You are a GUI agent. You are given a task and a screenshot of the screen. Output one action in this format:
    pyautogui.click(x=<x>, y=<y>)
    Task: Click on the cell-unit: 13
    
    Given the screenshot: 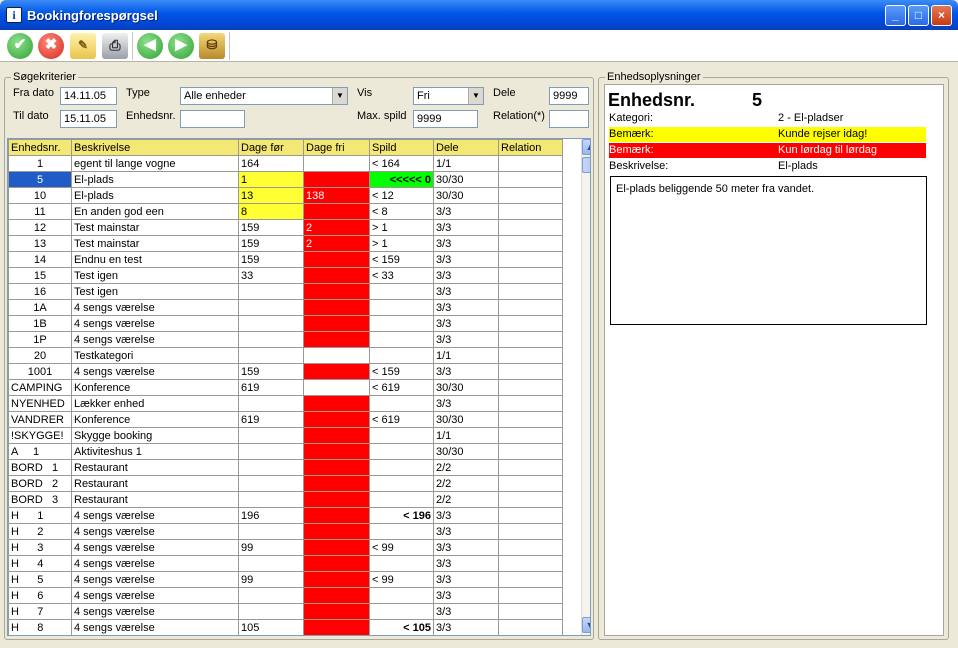 What is the action you would take?
    pyautogui.click(x=40, y=243)
    